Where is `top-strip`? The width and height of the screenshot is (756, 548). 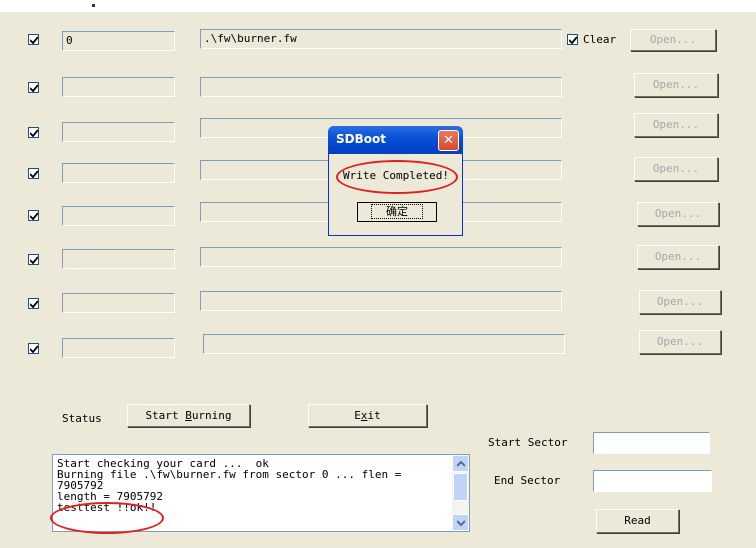
top-strip is located at coordinates (378, 6).